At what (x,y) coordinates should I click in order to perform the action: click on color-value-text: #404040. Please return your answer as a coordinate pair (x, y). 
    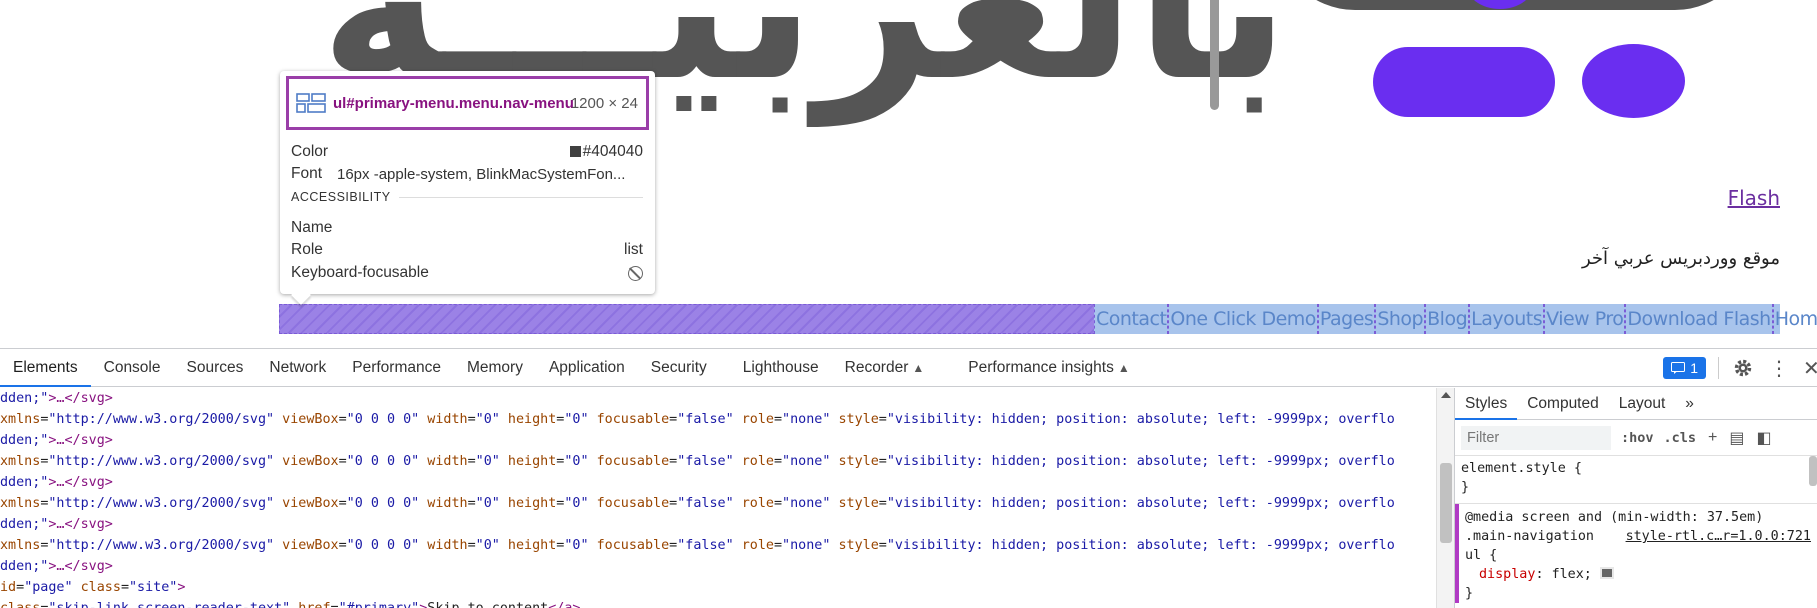
    Looking at the image, I should click on (612, 151).